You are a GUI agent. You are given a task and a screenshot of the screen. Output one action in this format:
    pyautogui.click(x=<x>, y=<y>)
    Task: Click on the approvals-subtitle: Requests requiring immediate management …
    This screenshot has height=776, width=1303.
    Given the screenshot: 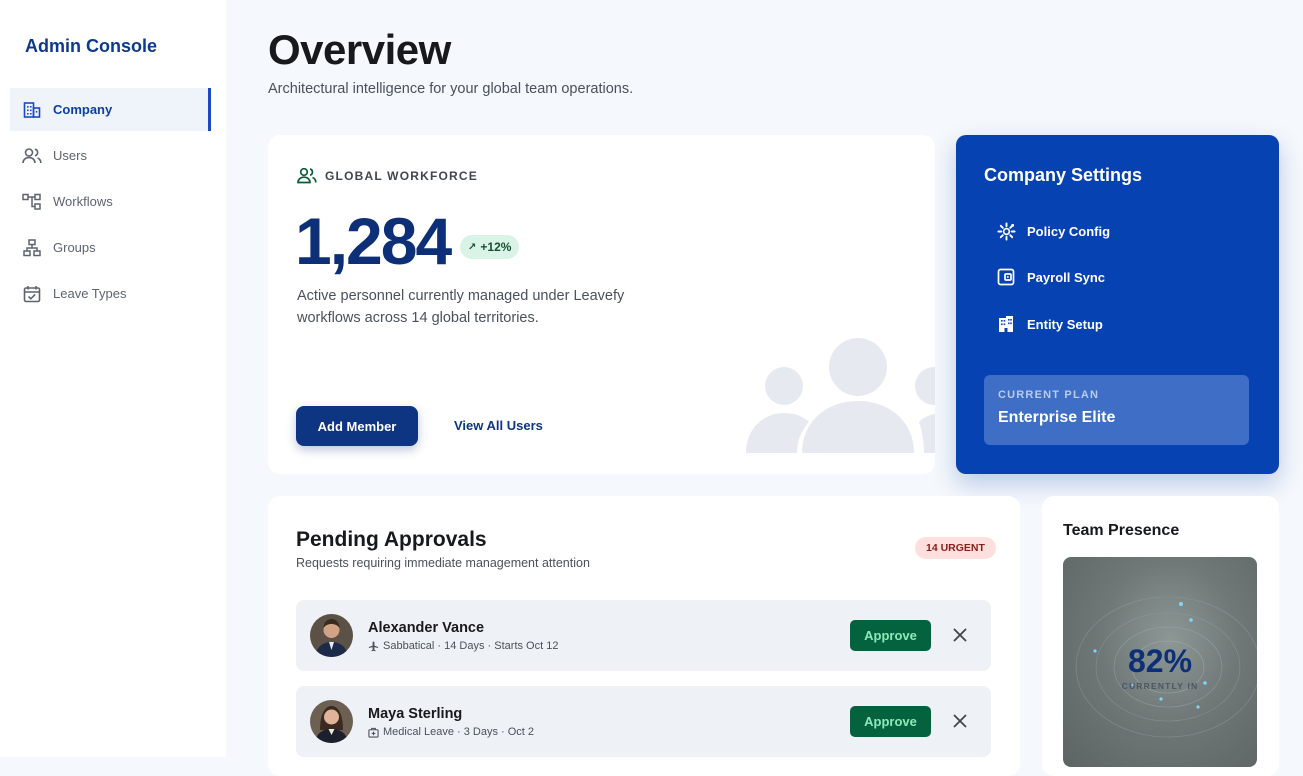 What is the action you would take?
    pyautogui.click(x=443, y=563)
    